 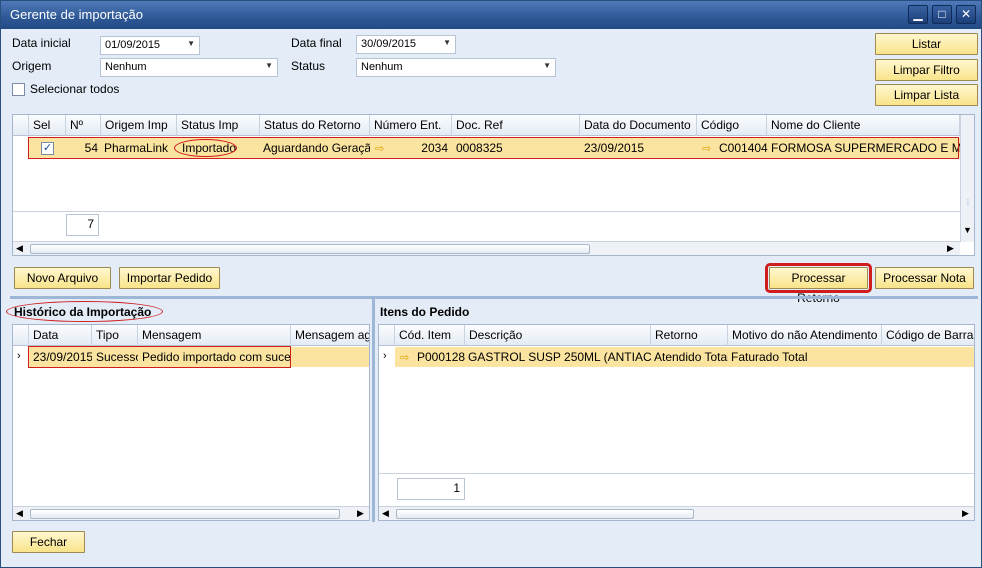 What do you see at coordinates (214, 335) in the screenshot?
I see `col-mensagem: Mensagem` at bounding box center [214, 335].